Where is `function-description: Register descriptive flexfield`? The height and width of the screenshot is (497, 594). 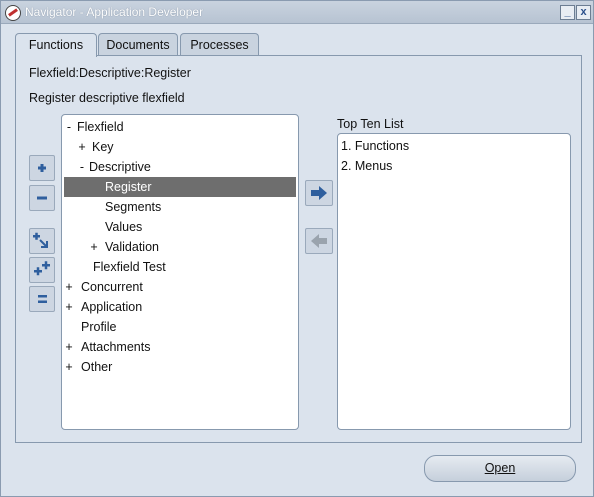 function-description: Register descriptive flexfield is located at coordinates (107, 98).